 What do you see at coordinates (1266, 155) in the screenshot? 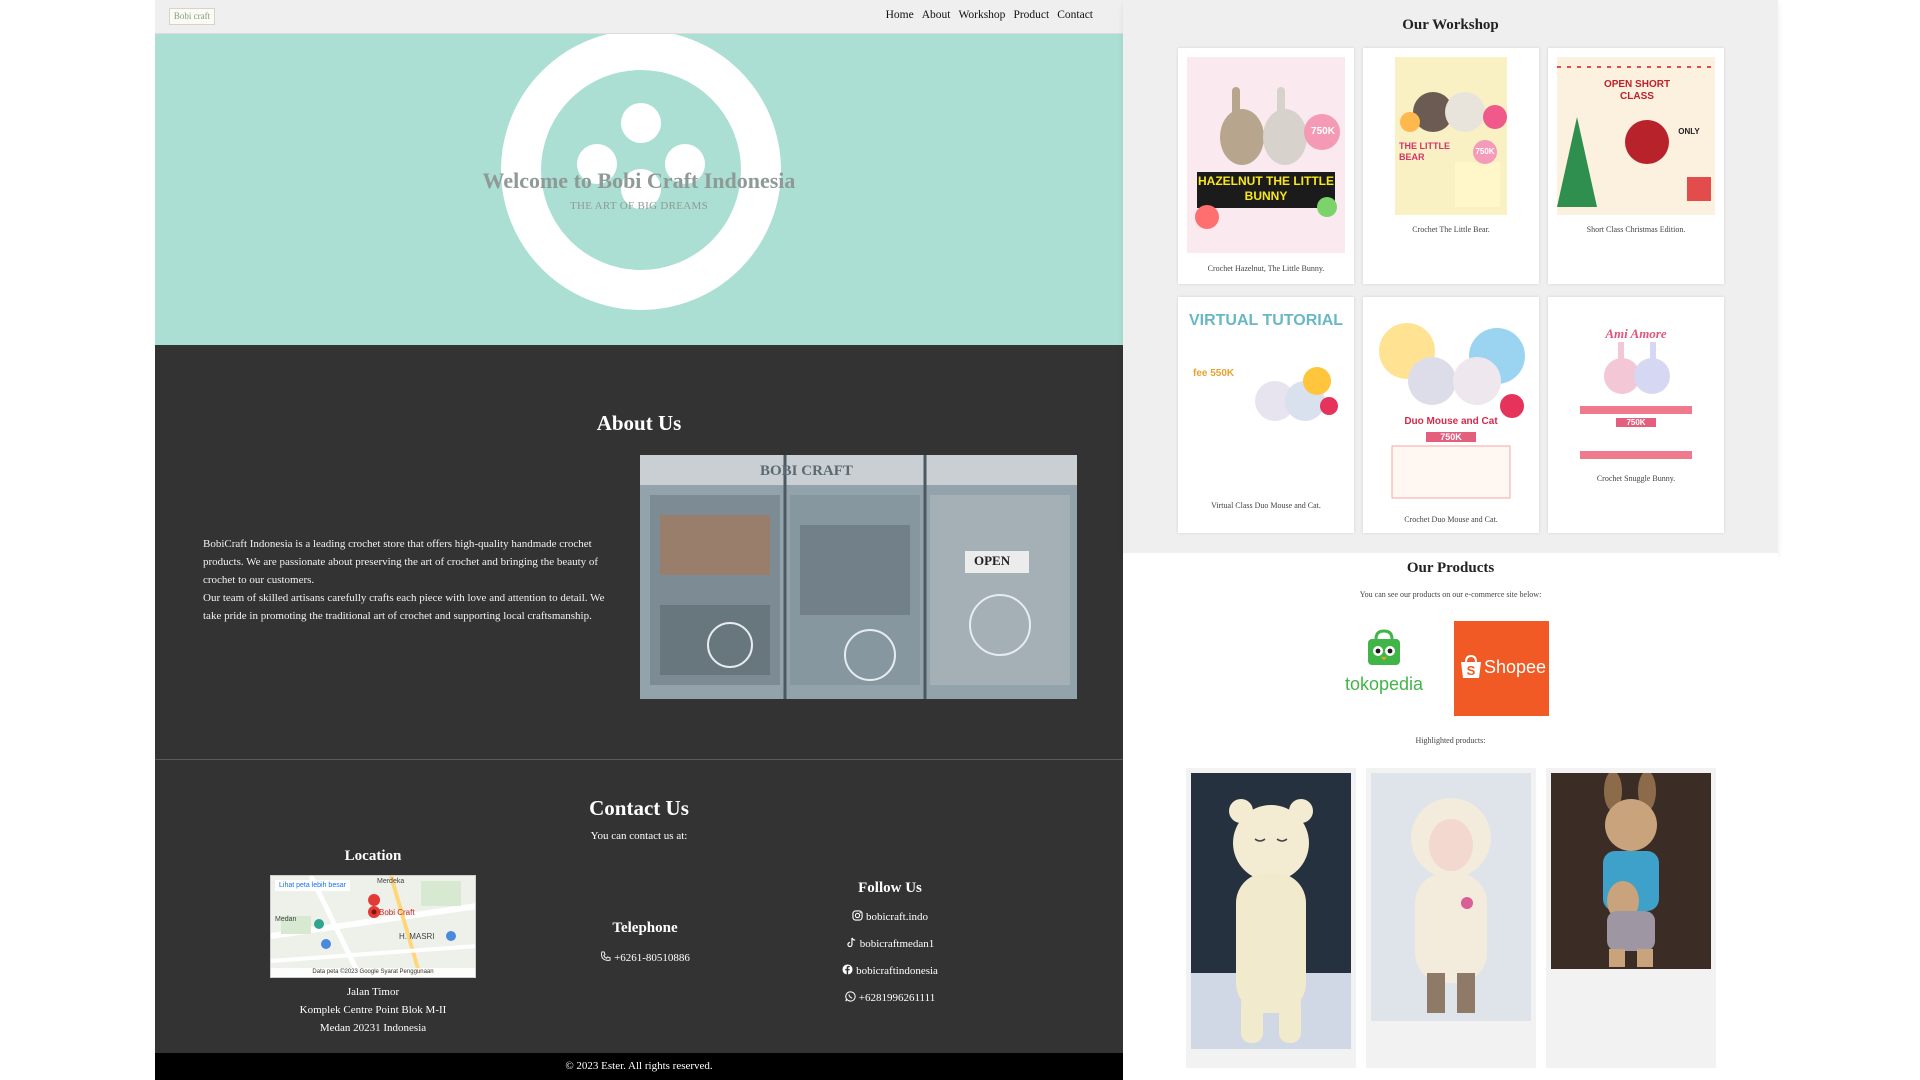
I see `workshop-poster: HAZELNUT THE LITTLE BUNNY 750K` at bounding box center [1266, 155].